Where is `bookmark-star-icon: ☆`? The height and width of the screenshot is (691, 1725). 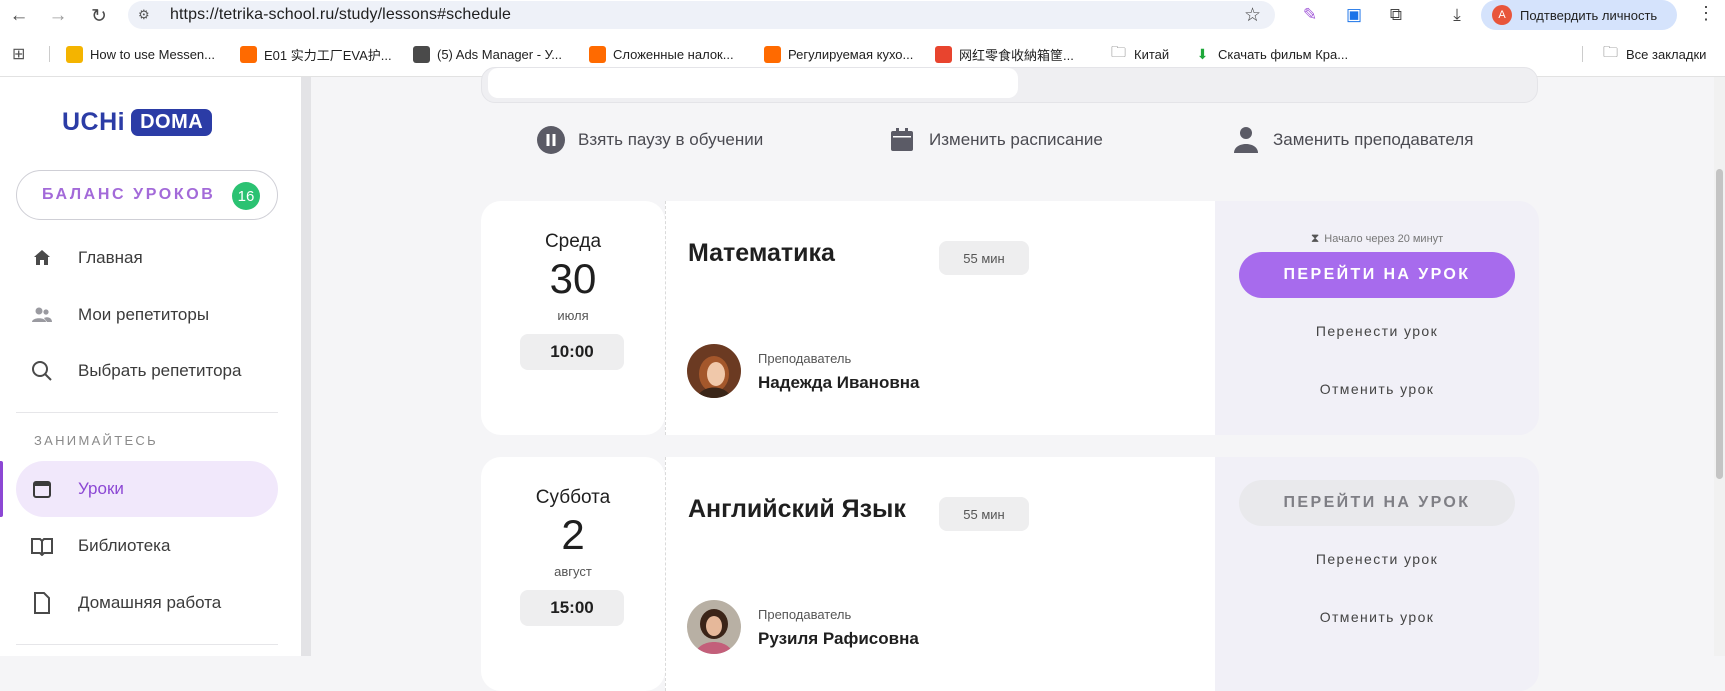
bookmark-star-icon: ☆ is located at coordinates (1252, 15).